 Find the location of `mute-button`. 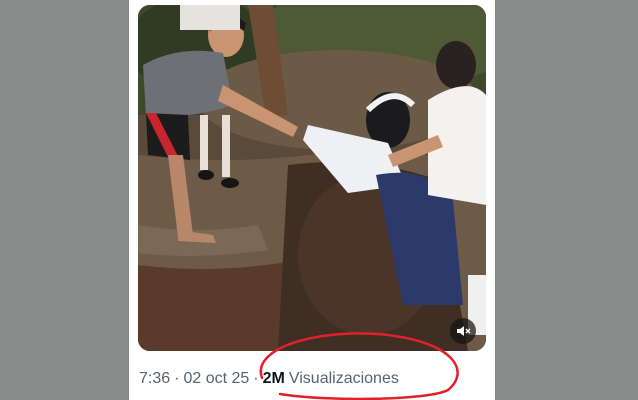

mute-button is located at coordinates (463, 331).